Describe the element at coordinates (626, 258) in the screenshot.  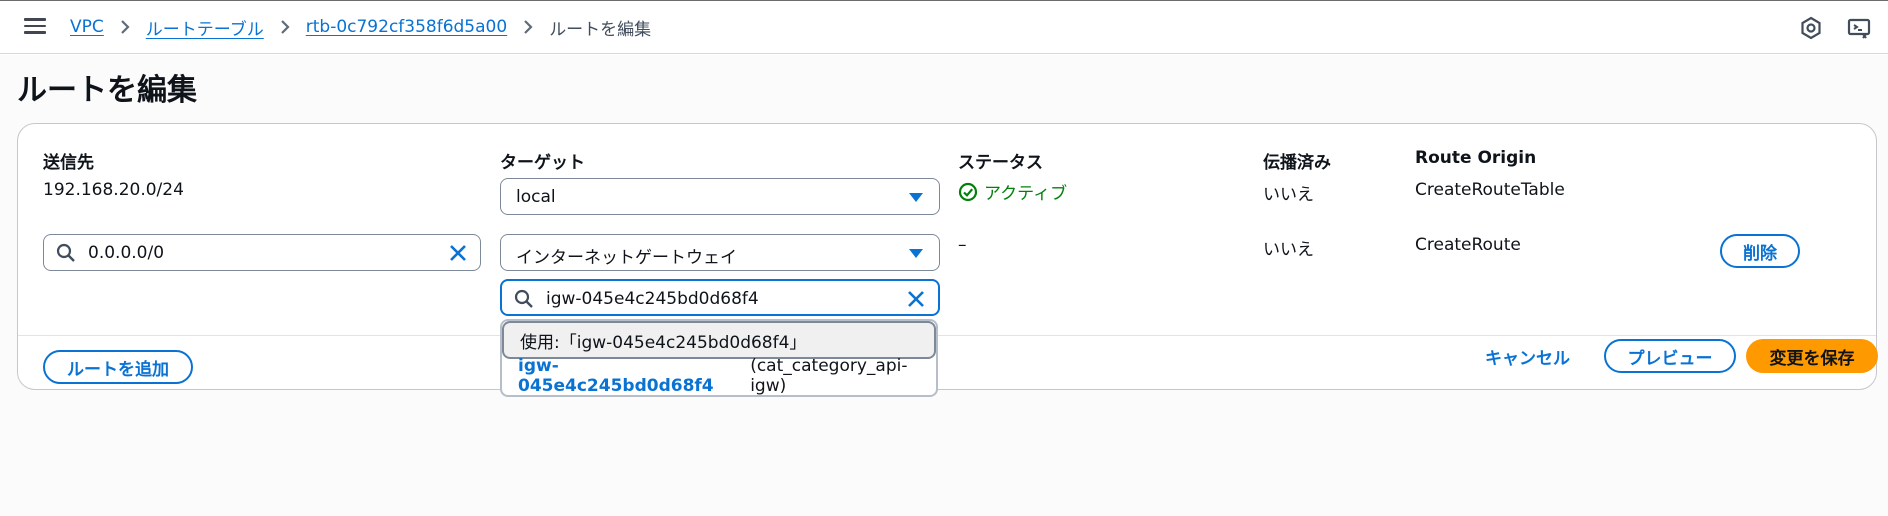
I see `target-type-value: インターネットゲートウェイ` at that location.